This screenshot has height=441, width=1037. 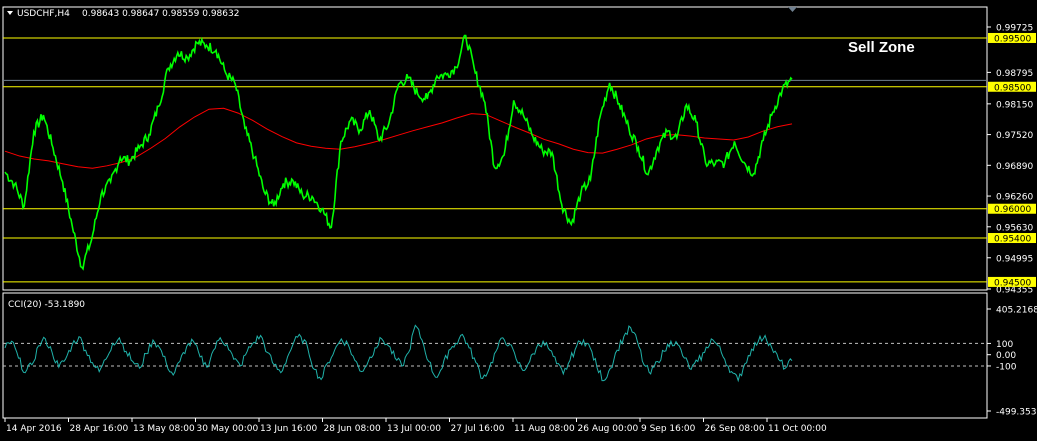 I want to click on cci-label: CCI(20) -53.1890, so click(x=46, y=305).